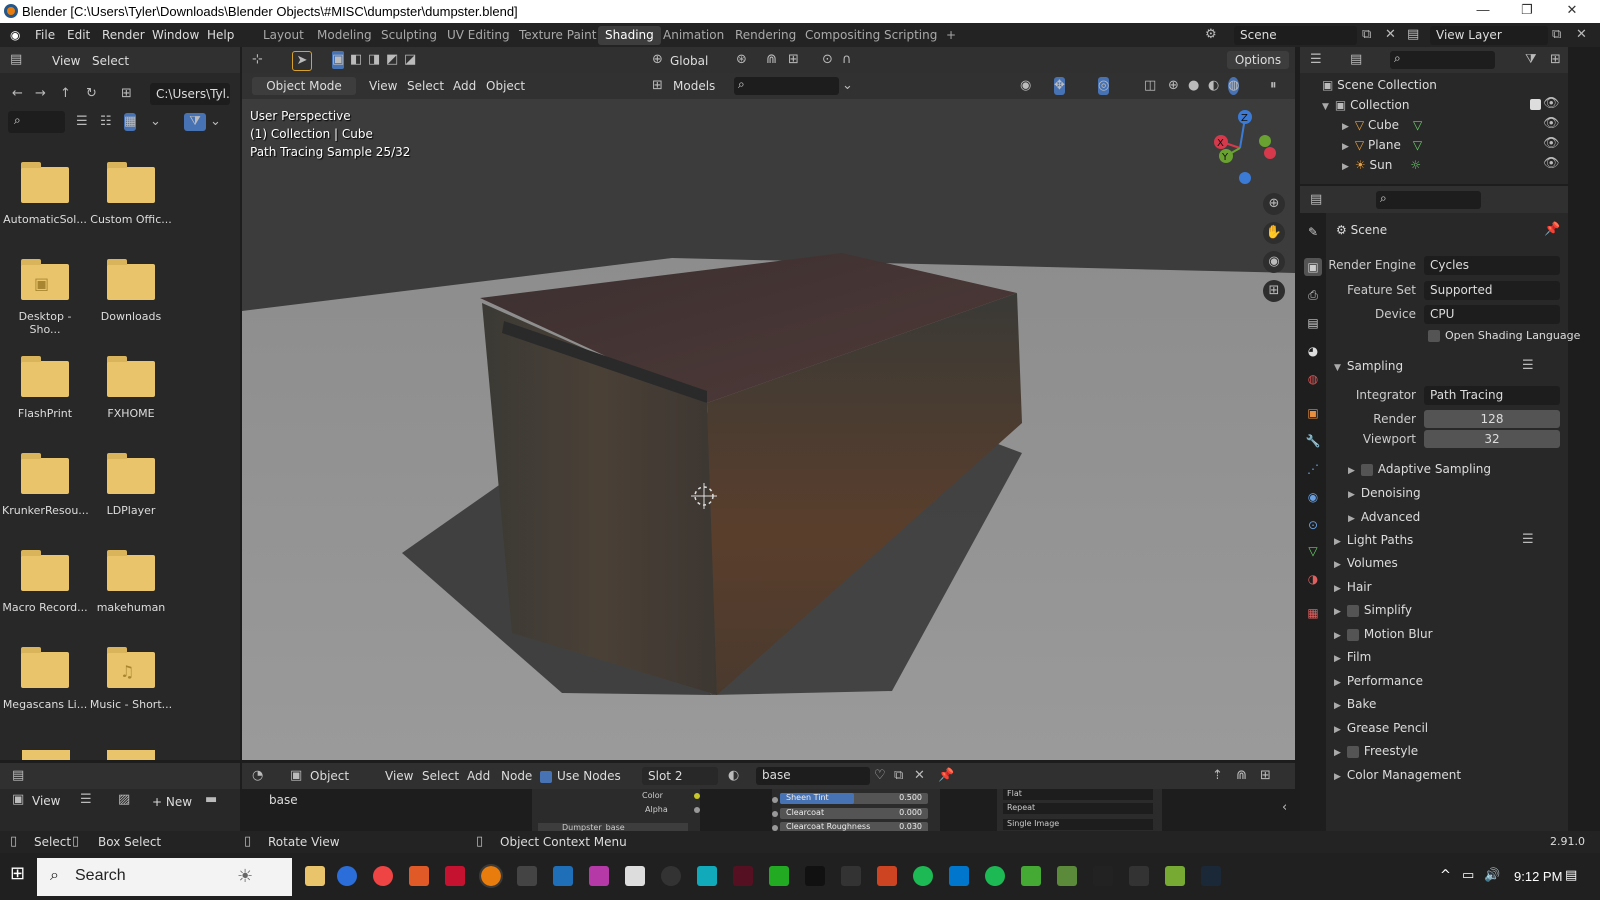 This screenshot has height=900, width=1600. What do you see at coordinates (505, 86) in the screenshot?
I see `viewport-object-menu: Object` at bounding box center [505, 86].